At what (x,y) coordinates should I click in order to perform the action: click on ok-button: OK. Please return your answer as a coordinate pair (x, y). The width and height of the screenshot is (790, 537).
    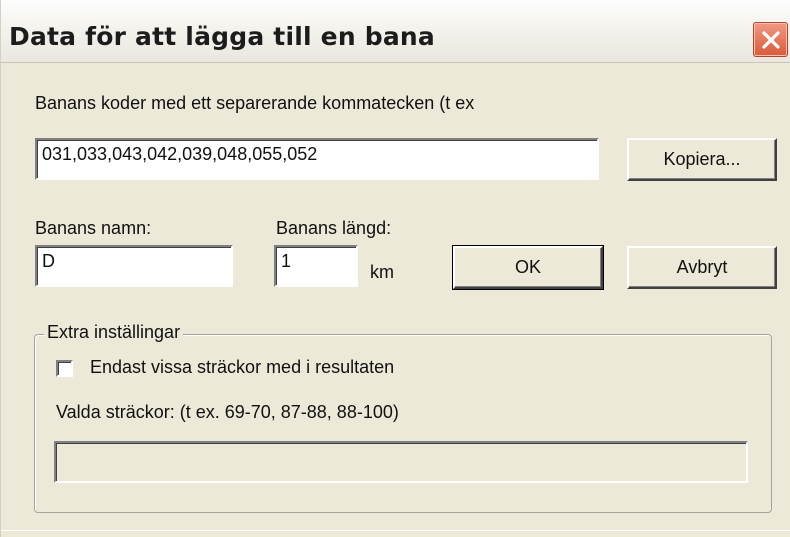
    Looking at the image, I should click on (528, 267).